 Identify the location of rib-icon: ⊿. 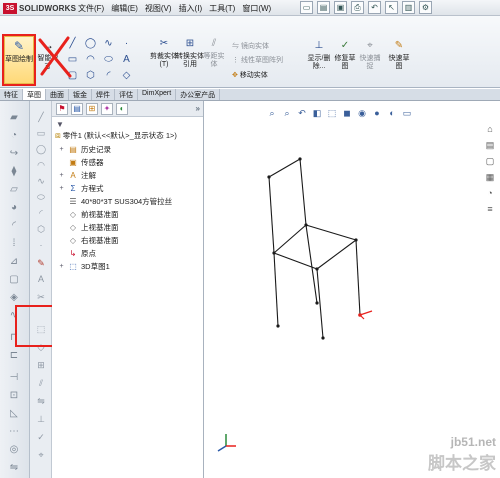
(14, 261).